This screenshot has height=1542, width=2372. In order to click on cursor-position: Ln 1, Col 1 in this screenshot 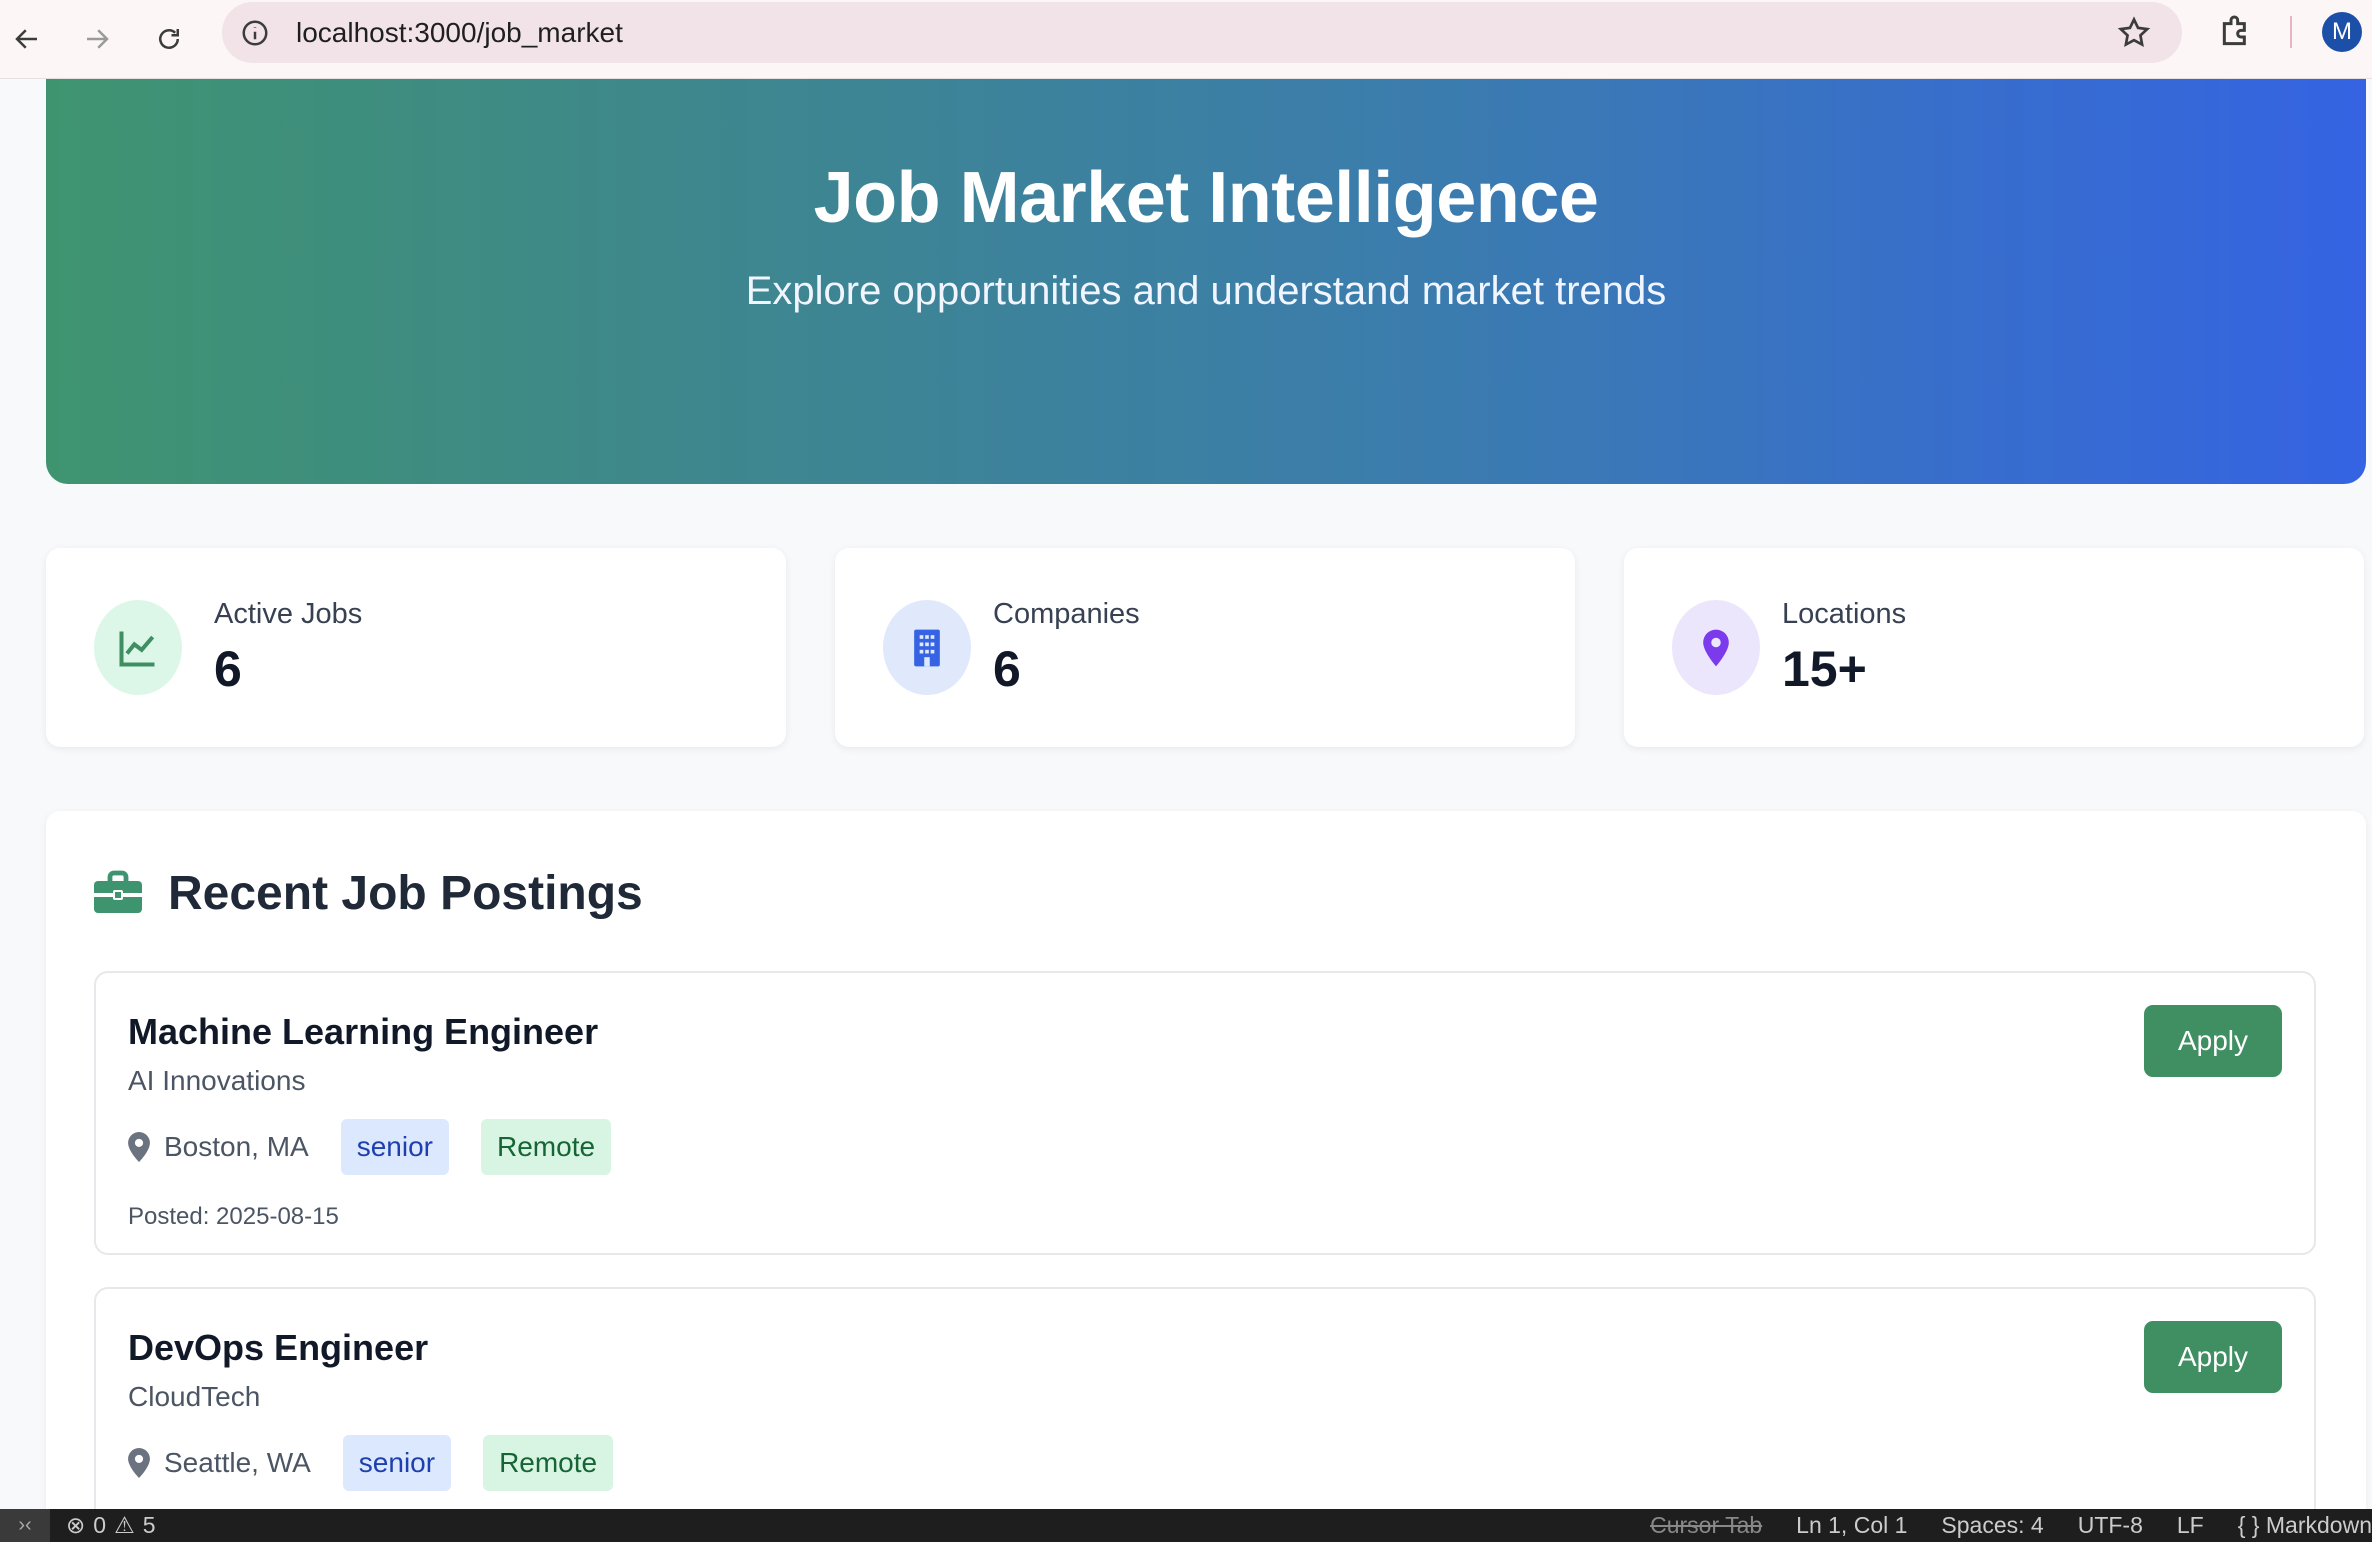, I will do `click(1851, 1525)`.